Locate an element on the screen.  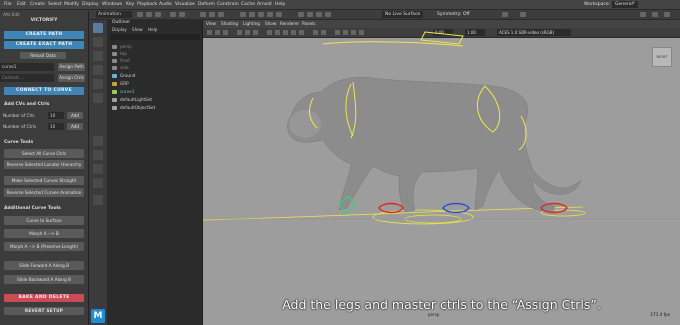
rotate-tool-icon is located at coordinates (98, 84).